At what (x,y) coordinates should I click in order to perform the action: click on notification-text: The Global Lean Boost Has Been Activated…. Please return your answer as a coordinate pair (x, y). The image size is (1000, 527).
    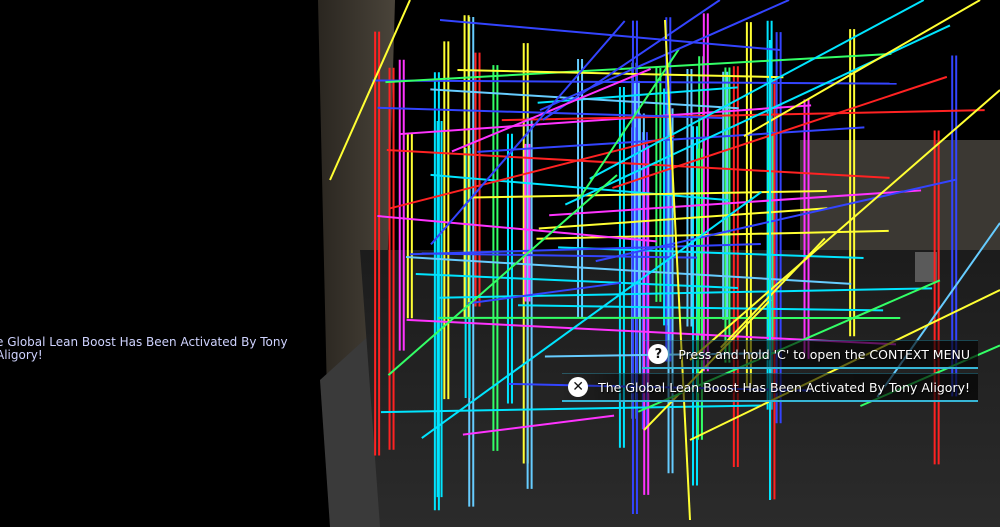
    Looking at the image, I should click on (784, 387).